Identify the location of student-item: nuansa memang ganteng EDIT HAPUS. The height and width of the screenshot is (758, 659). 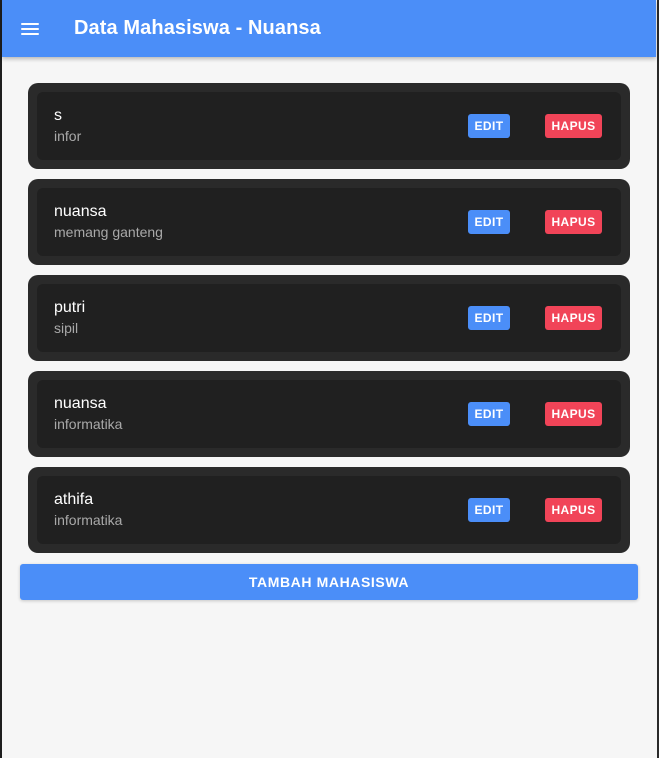
(329, 222).